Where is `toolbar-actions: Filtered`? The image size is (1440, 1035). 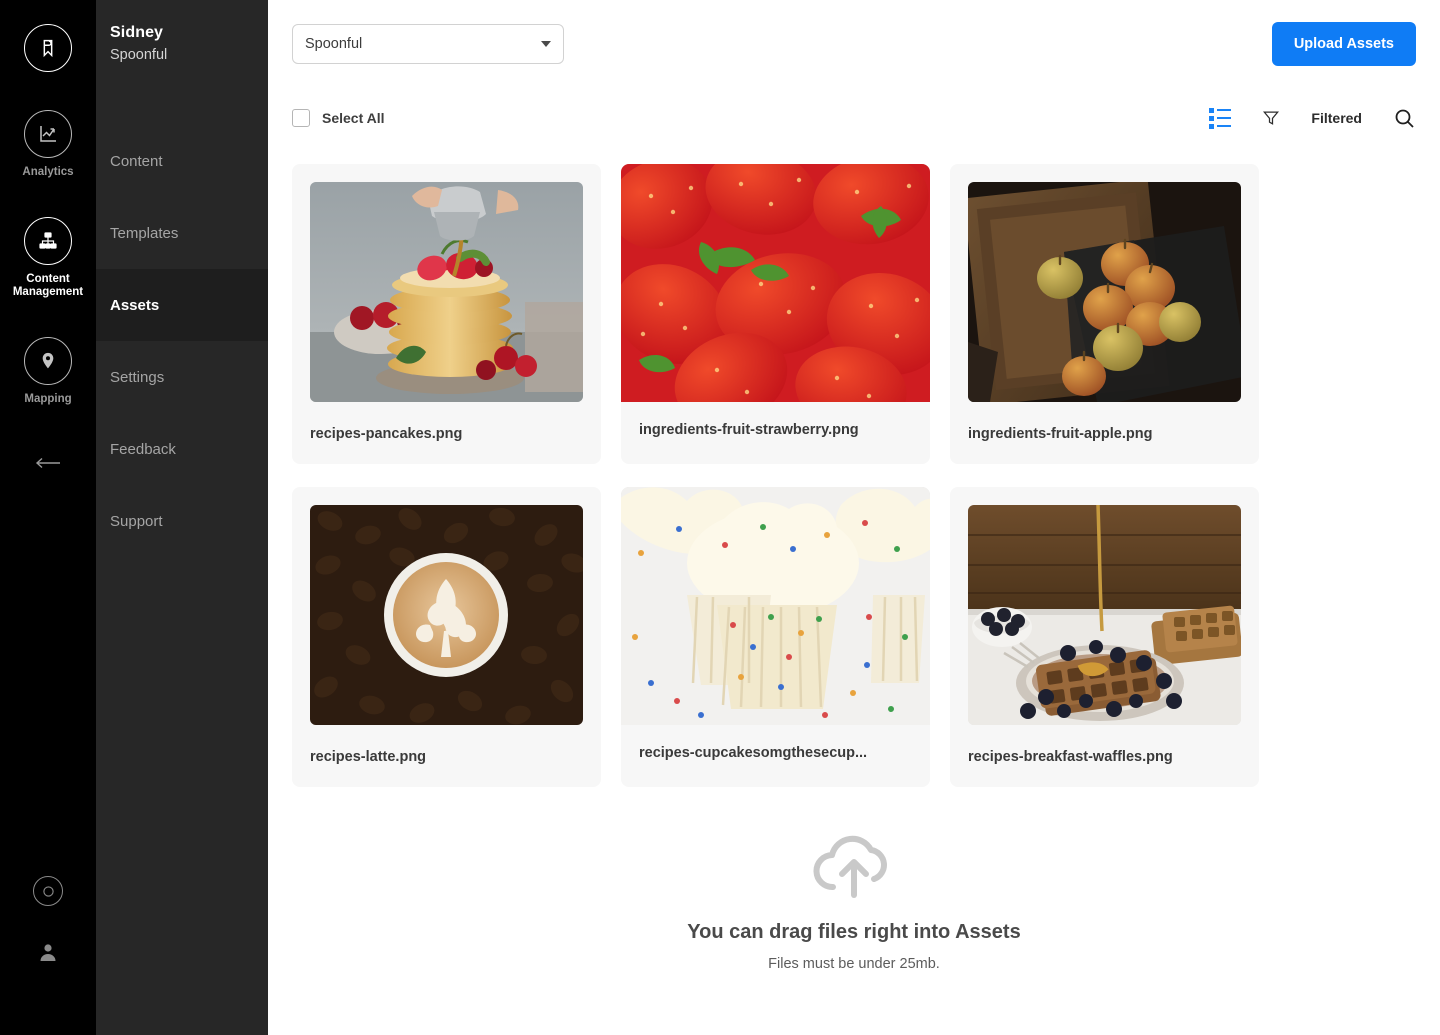 toolbar-actions: Filtered is located at coordinates (1312, 118).